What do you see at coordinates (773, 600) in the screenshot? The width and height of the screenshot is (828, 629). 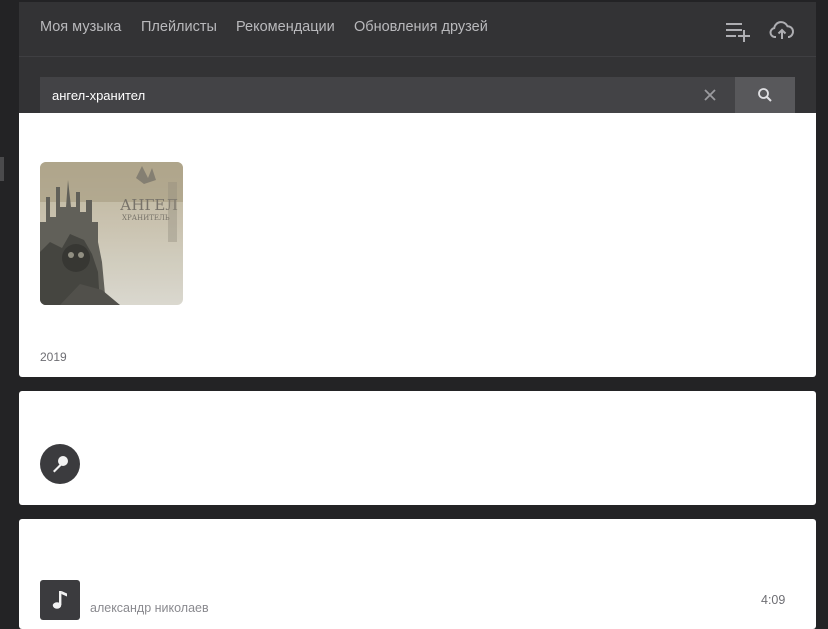 I see `track-duration: 4:09` at bounding box center [773, 600].